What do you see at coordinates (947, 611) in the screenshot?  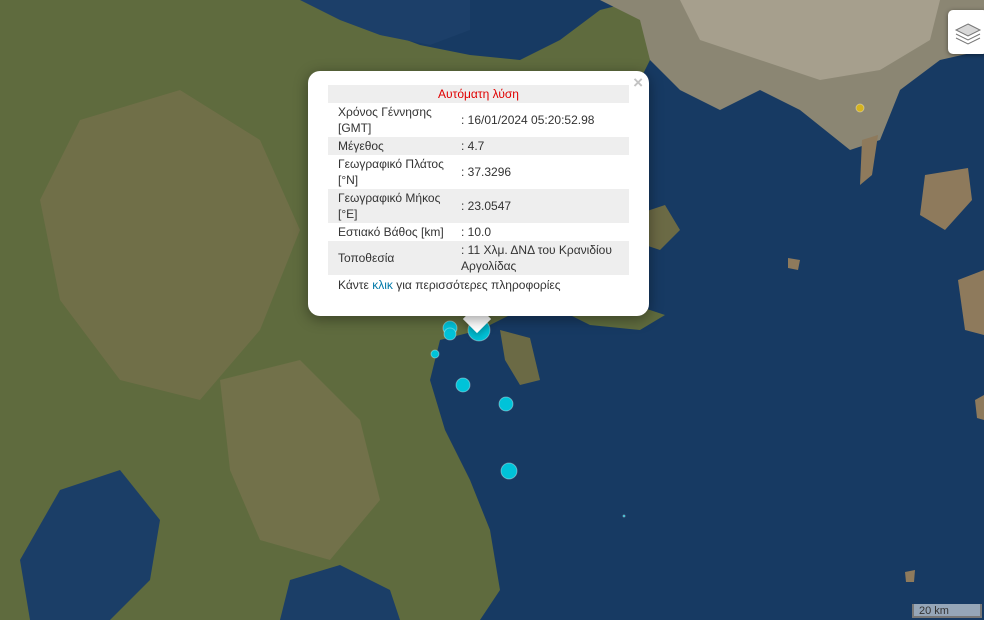 I see `scale-bar: 20 km` at bounding box center [947, 611].